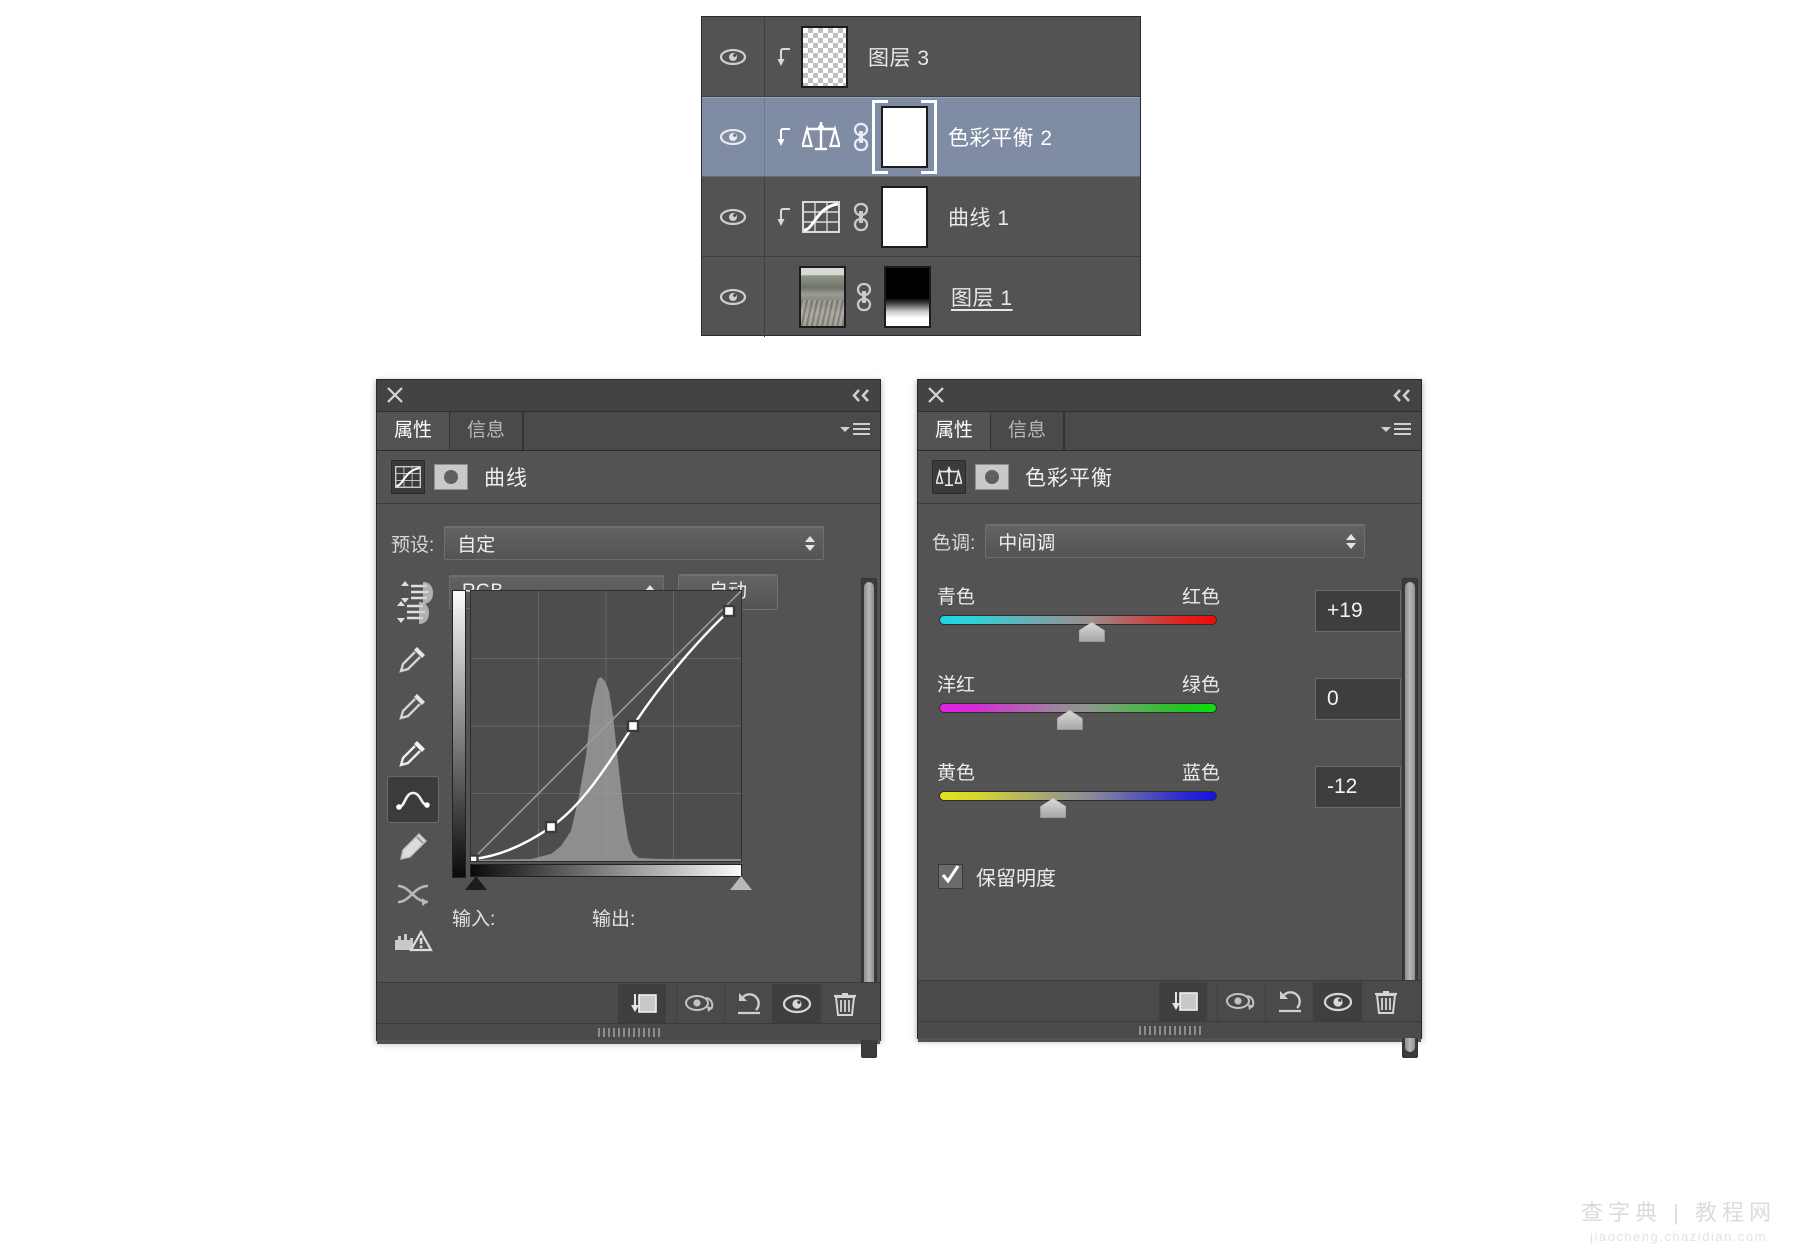 Image resolution: width=1800 pixels, height=1258 pixels. What do you see at coordinates (459, 734) in the screenshot?
I see `output-gradient-bar` at bounding box center [459, 734].